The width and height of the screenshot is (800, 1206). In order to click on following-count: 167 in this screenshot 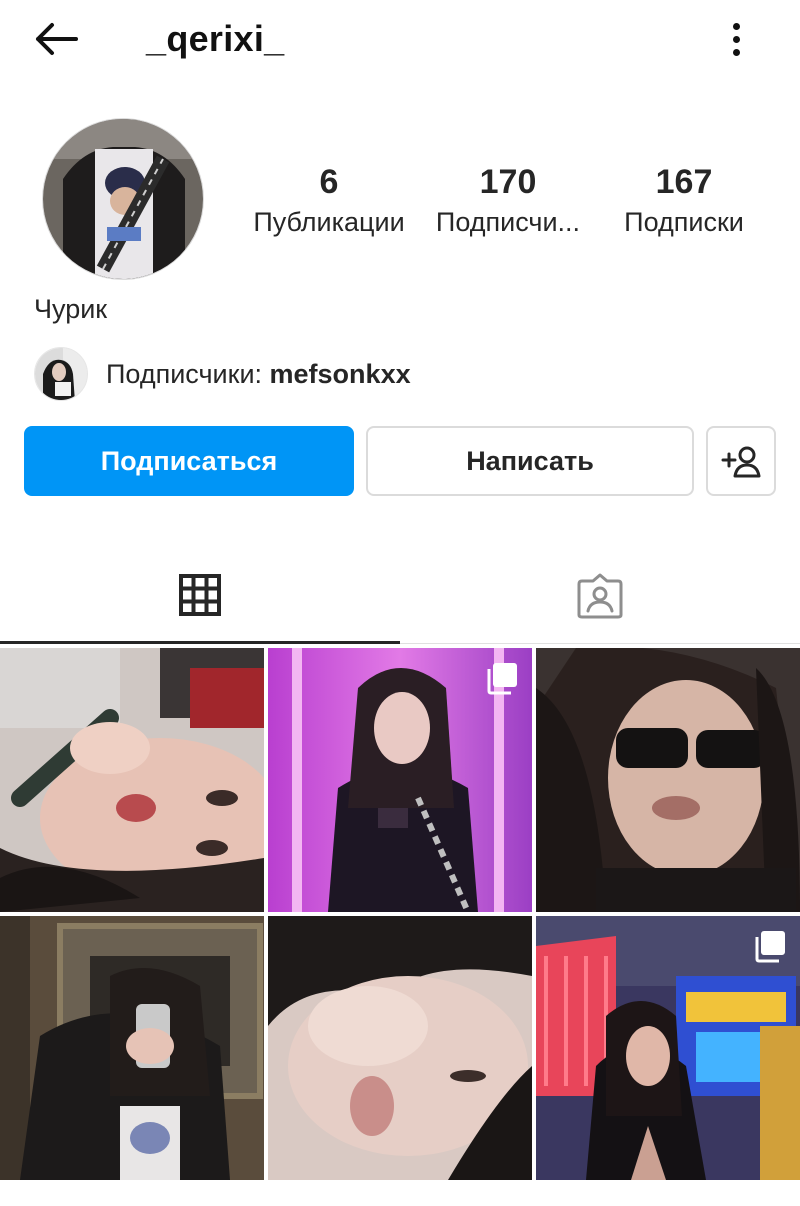, I will do `click(684, 182)`.